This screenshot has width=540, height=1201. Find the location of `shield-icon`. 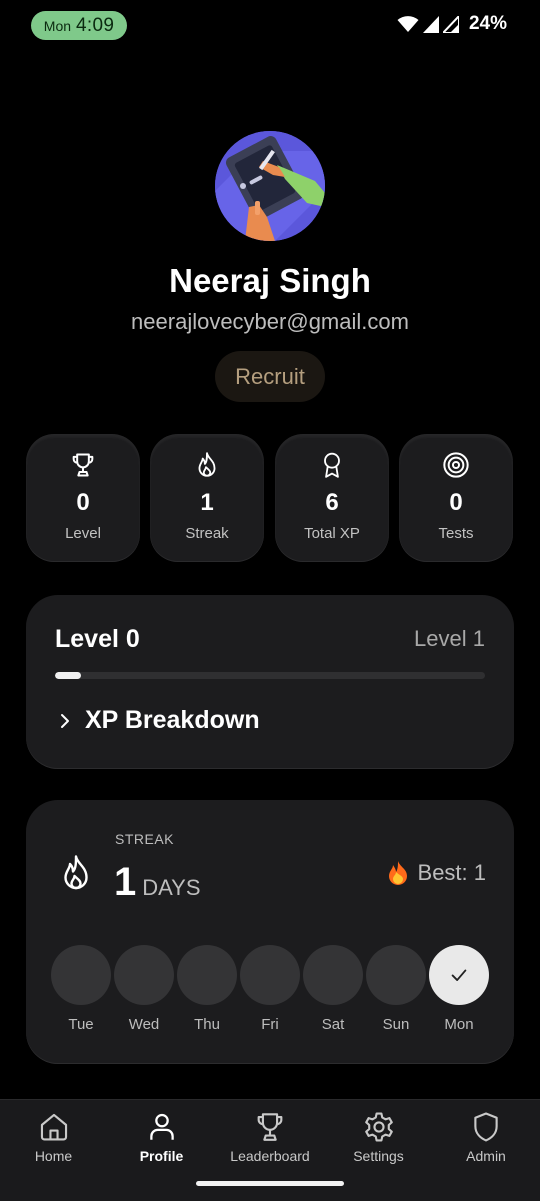

shield-icon is located at coordinates (486, 1127).